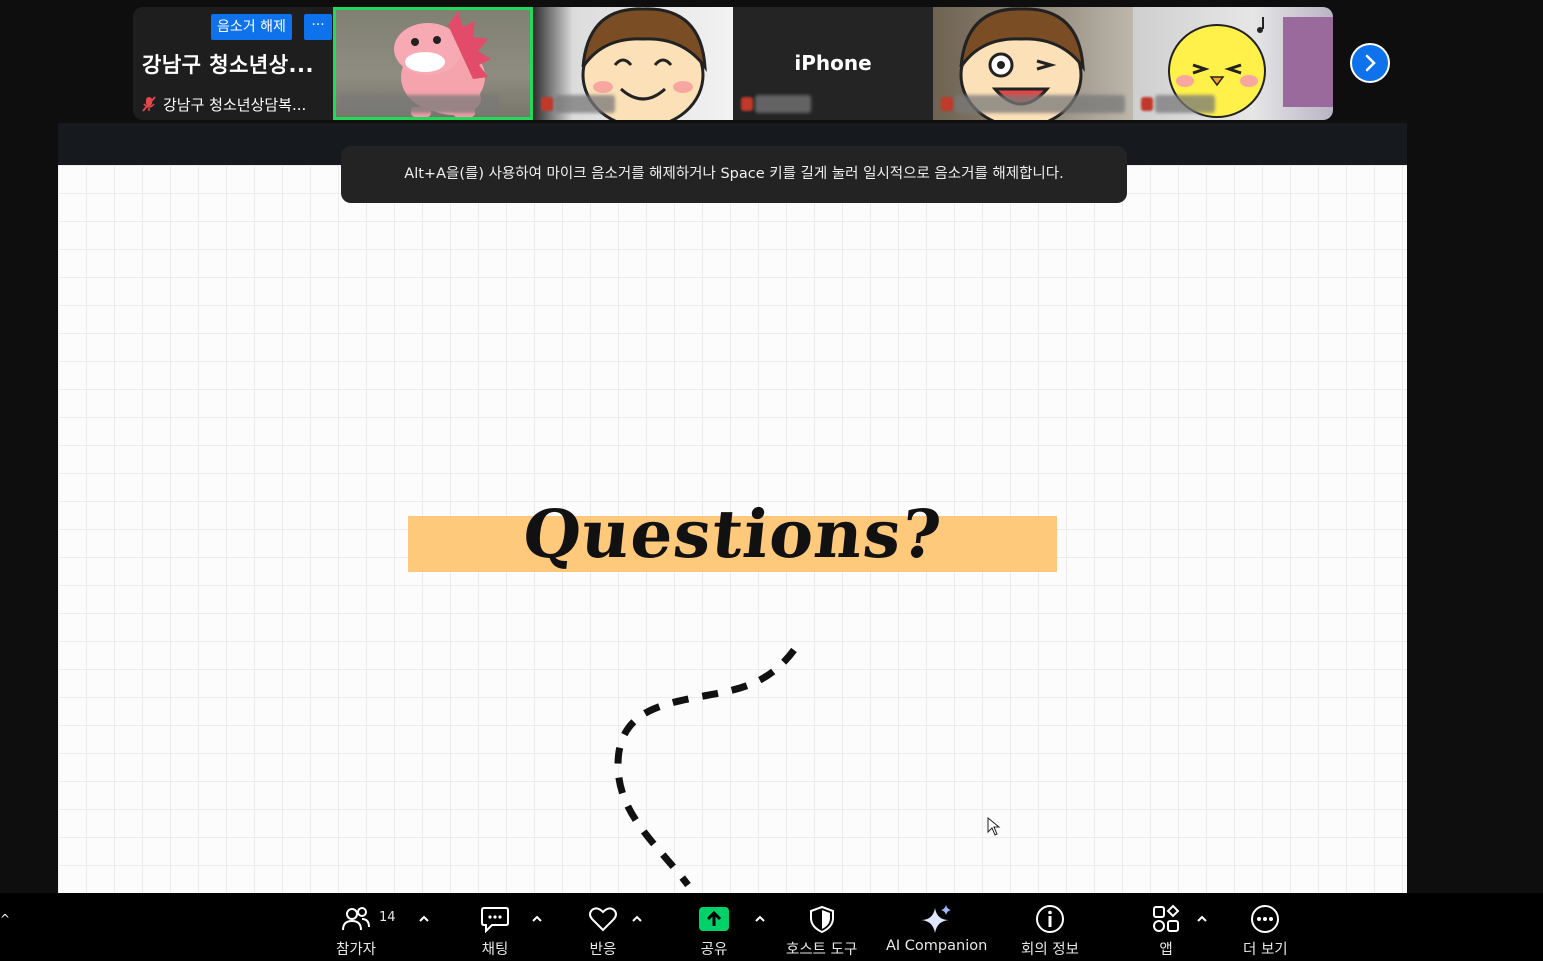  I want to click on more-button: 더 보기, so click(1265, 932).